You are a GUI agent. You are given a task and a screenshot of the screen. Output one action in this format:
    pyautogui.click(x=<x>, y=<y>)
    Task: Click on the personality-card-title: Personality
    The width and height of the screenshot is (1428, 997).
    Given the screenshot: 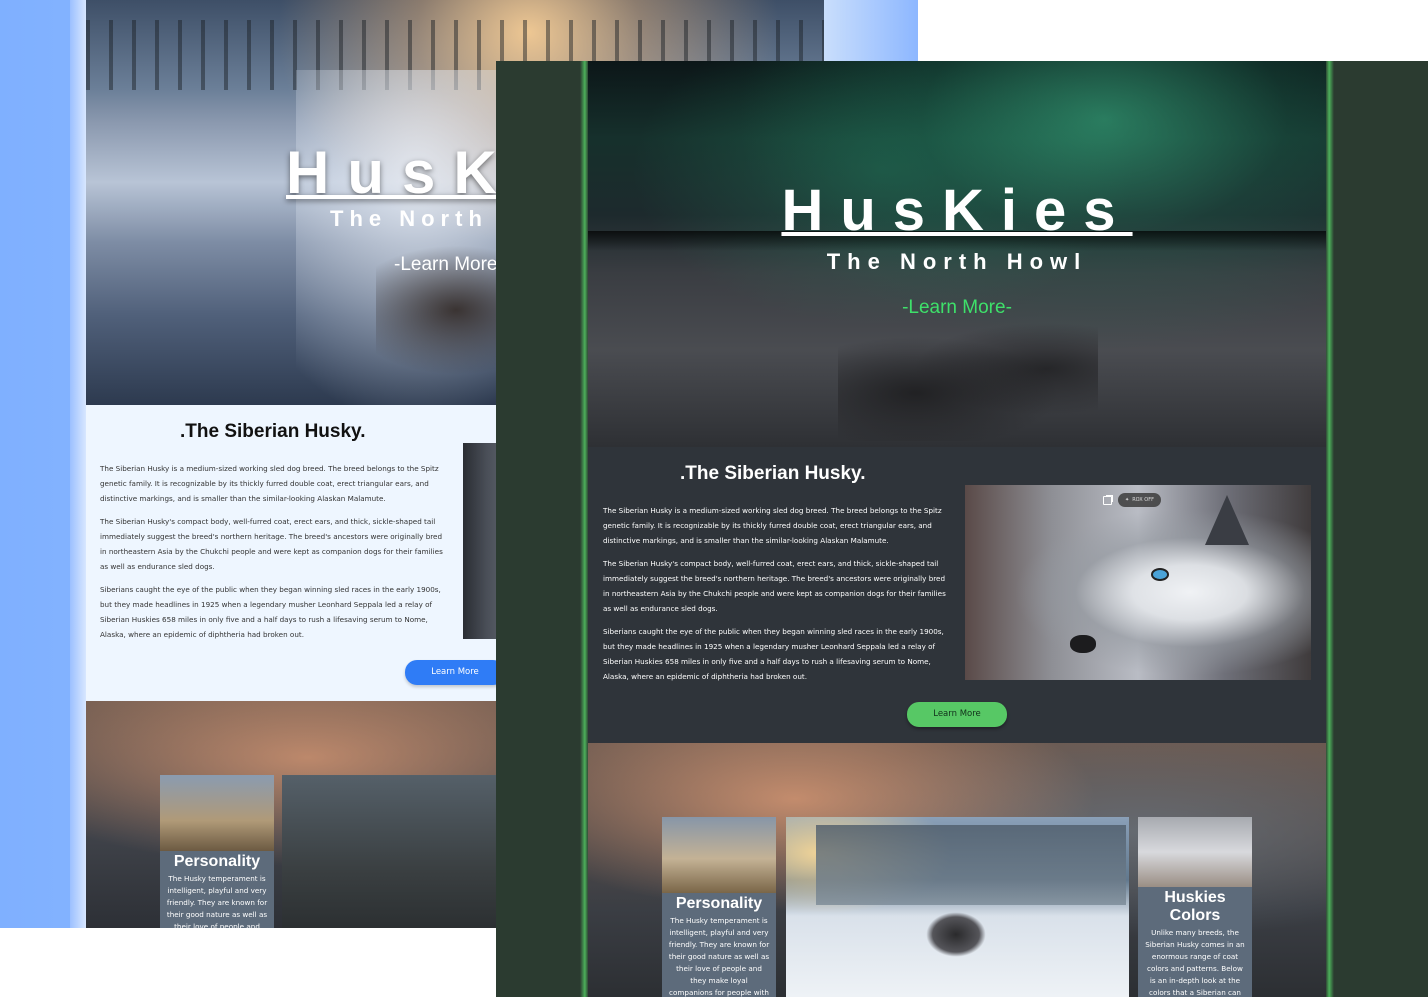 What is the action you would take?
    pyautogui.click(x=719, y=903)
    